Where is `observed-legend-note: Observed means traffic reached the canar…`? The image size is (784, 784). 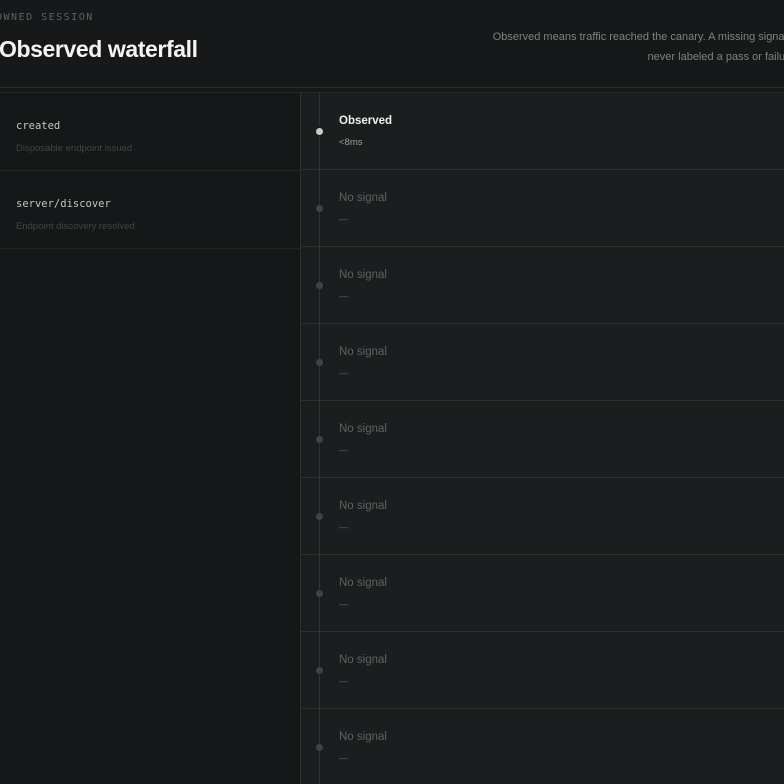 observed-legend-note: Observed means traffic reached the canar… is located at coordinates (638, 47).